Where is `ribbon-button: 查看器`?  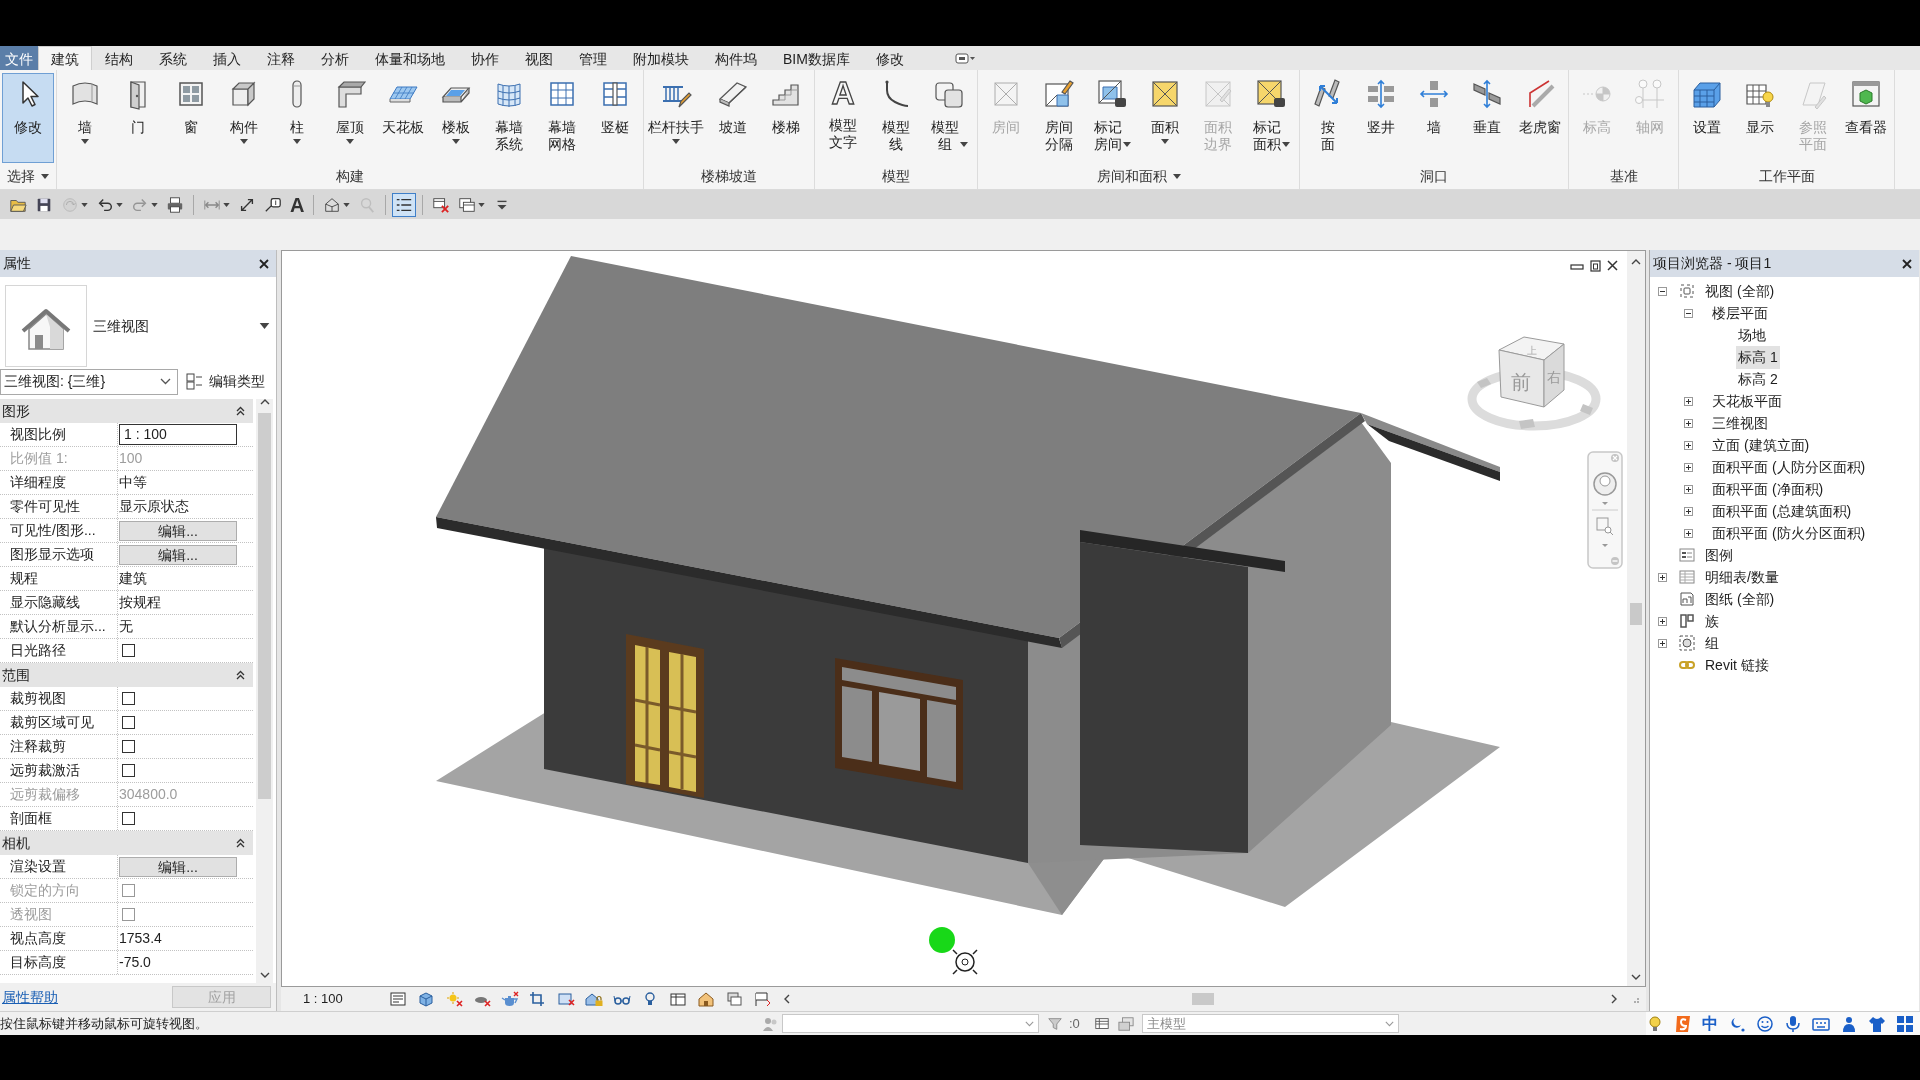
ribbon-button: 查看器 is located at coordinates (1866, 118).